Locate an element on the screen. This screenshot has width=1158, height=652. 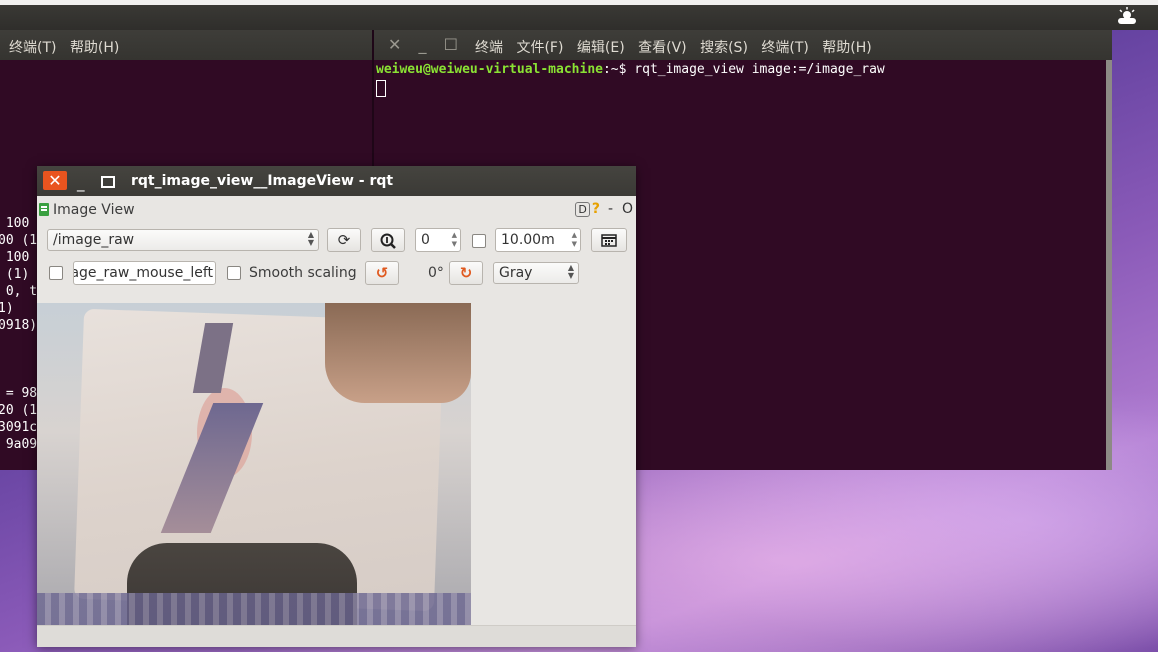
mouse-topic-field: age_raw_mouse_left is located at coordinates (144, 273).